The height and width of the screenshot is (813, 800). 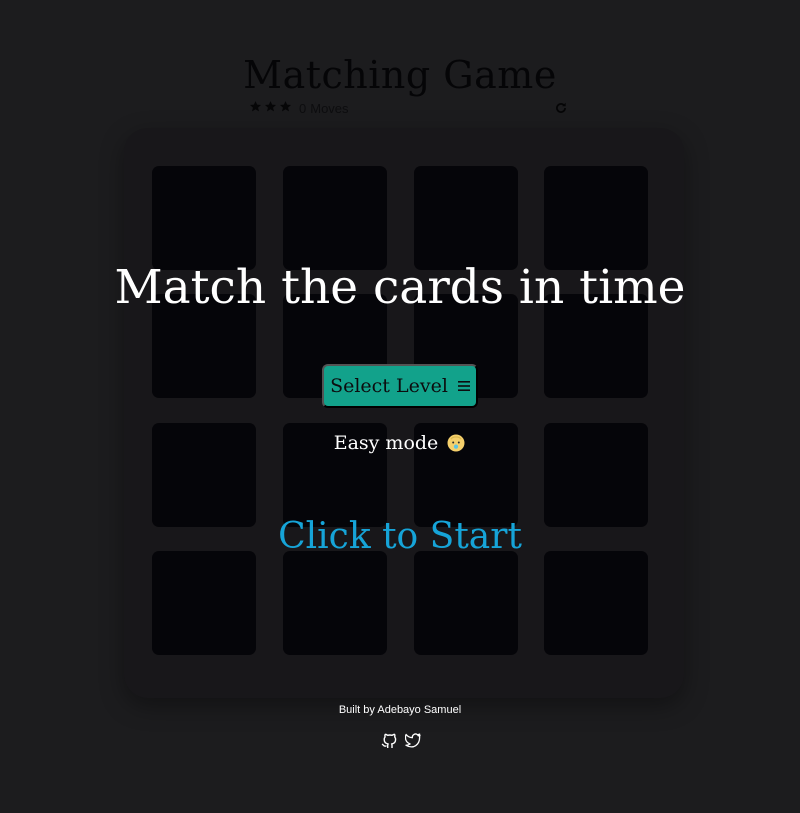 I want to click on moves-label: Moves, so click(x=329, y=108).